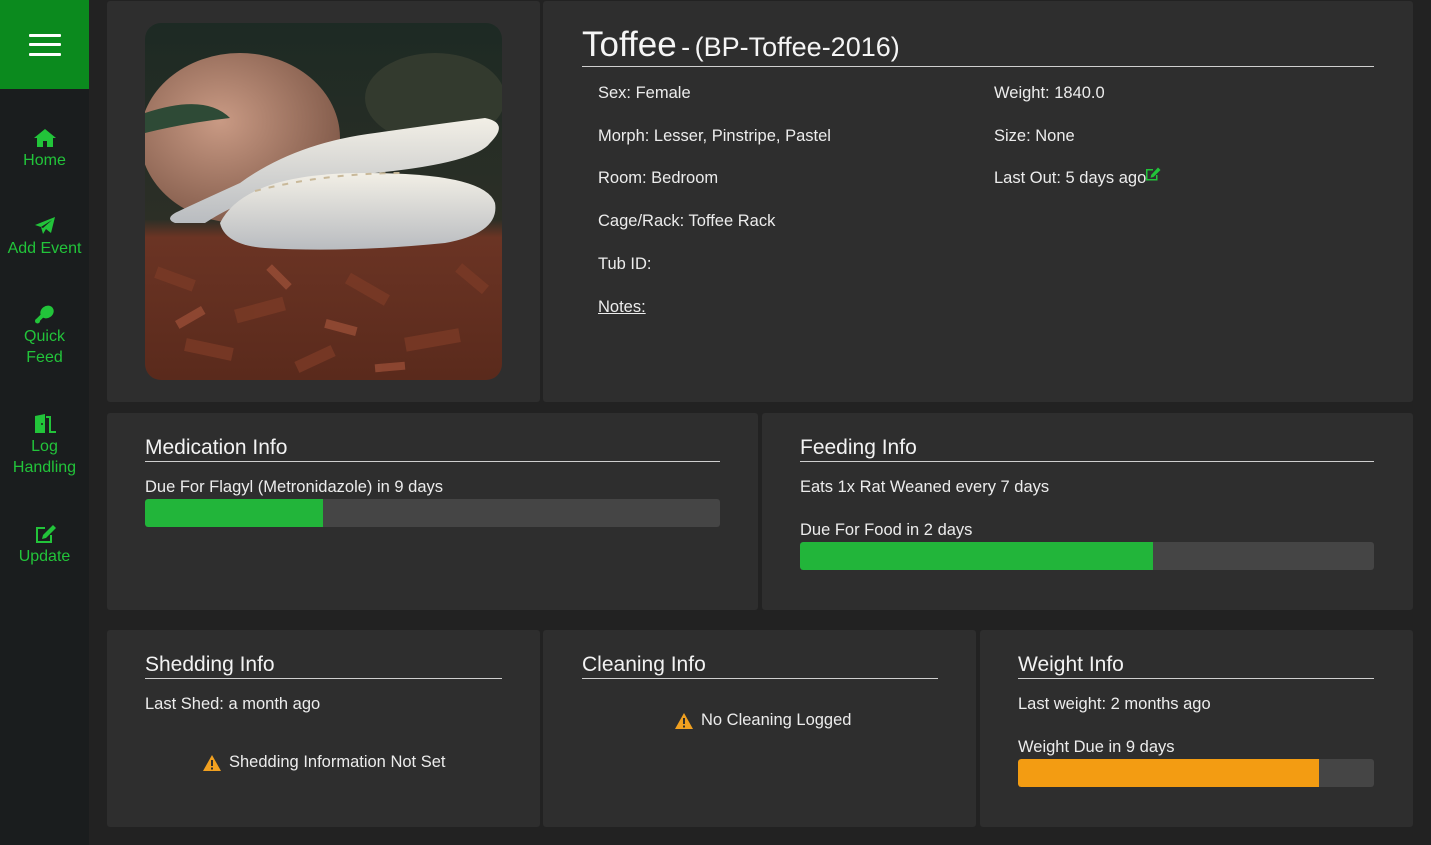  I want to click on field-weight: Weight: 1840.0, so click(1049, 93).